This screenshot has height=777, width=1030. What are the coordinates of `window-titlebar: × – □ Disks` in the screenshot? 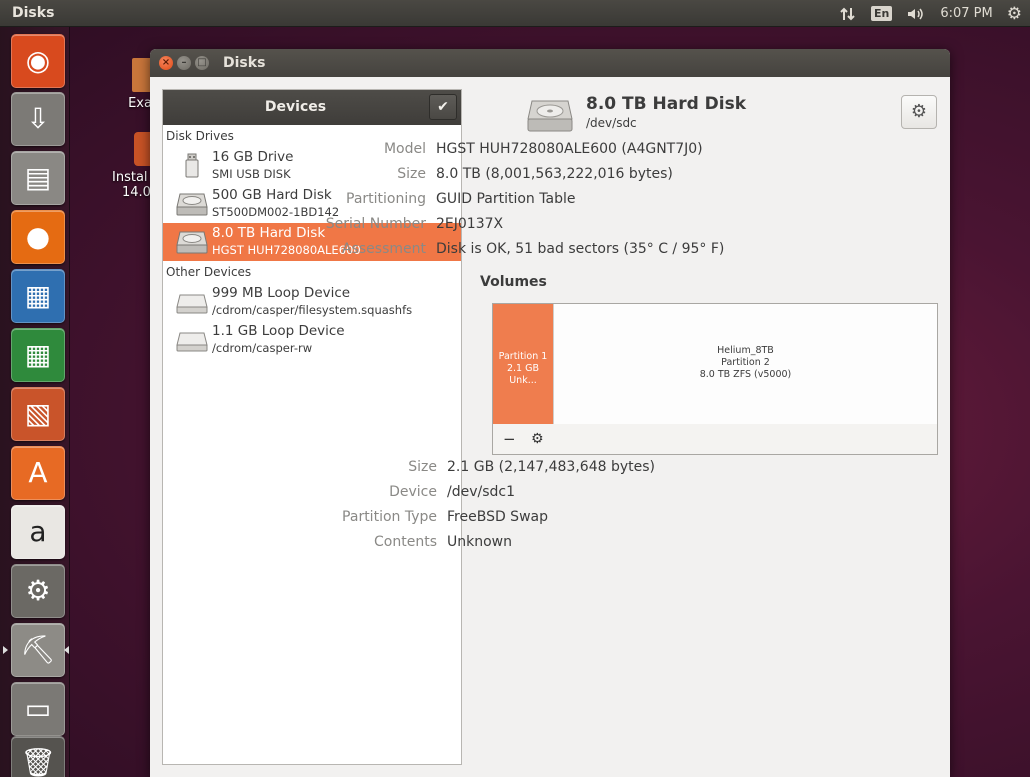 It's located at (550, 63).